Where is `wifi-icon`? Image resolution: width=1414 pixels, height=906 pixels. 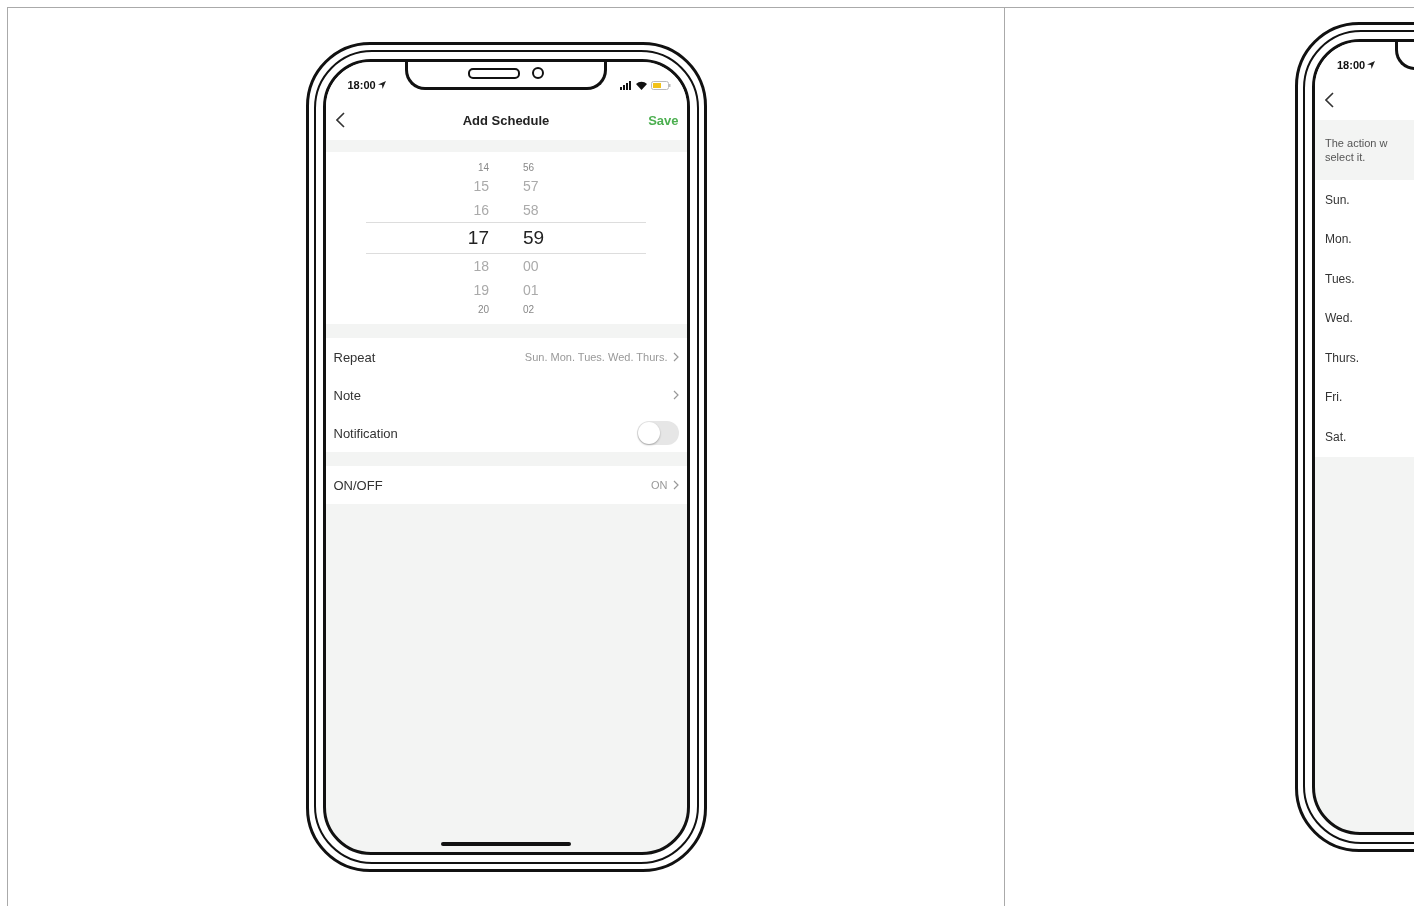
wifi-icon is located at coordinates (641, 85).